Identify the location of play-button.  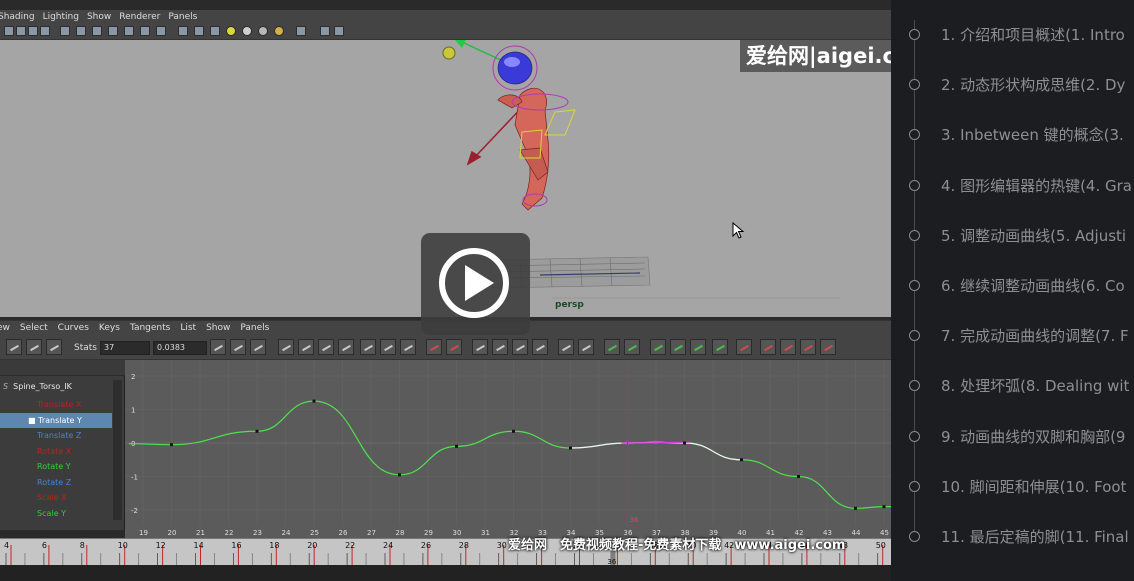
(475, 284).